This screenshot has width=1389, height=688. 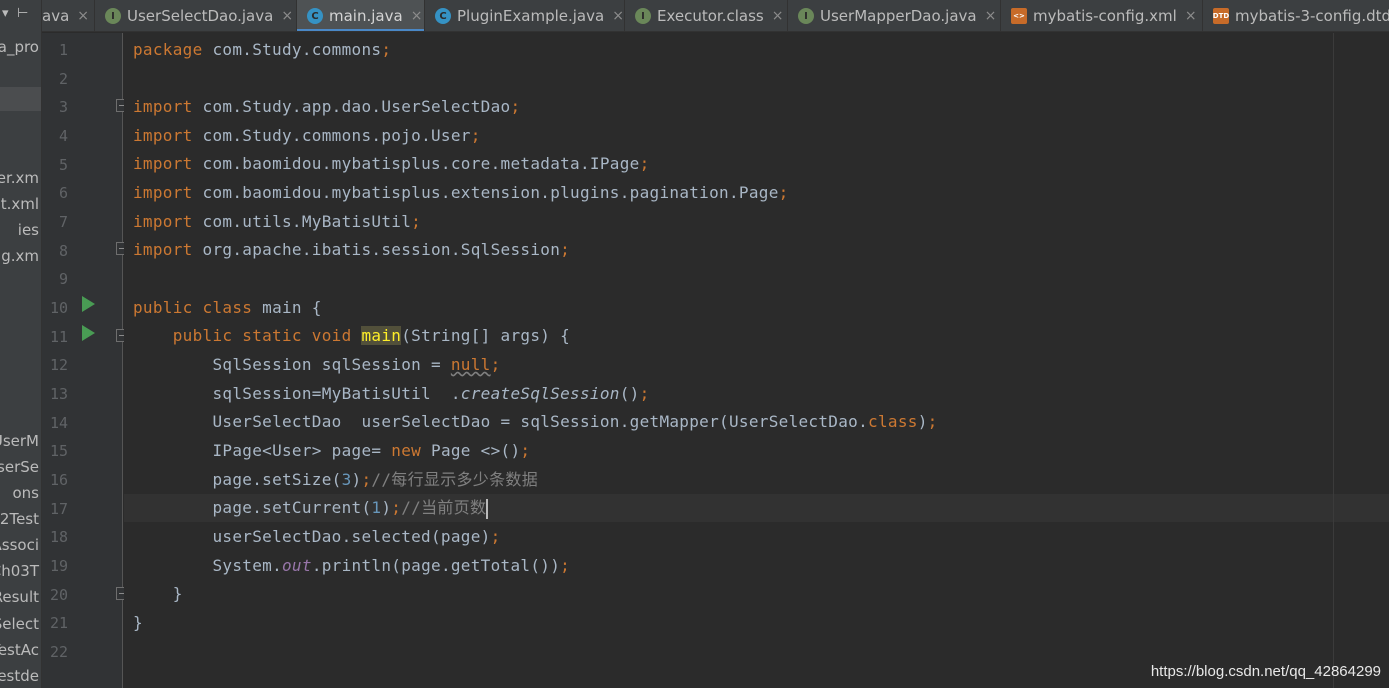 What do you see at coordinates (63, 279) in the screenshot?
I see `line-number: 9` at bounding box center [63, 279].